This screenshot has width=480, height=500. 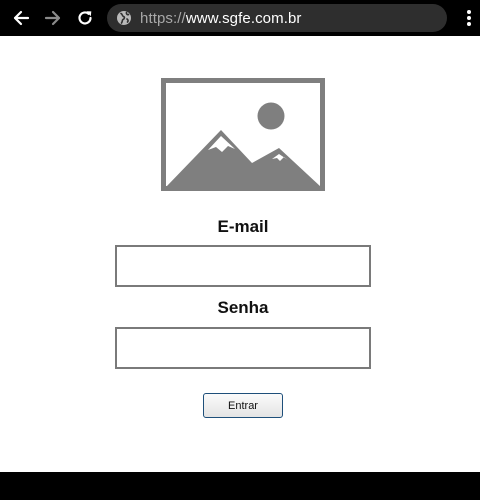 I want to click on arrow-right-icon, so click(x=52, y=18).